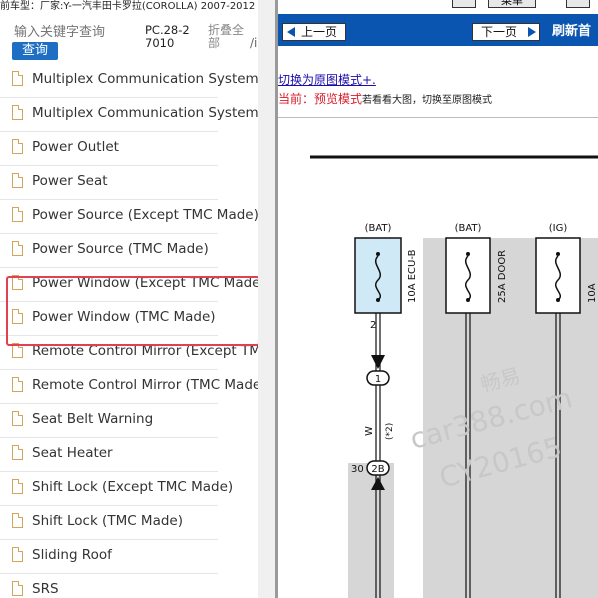 This screenshot has height=598, width=598. What do you see at coordinates (132, 311) in the screenshot?
I see `highlight-box` at bounding box center [132, 311].